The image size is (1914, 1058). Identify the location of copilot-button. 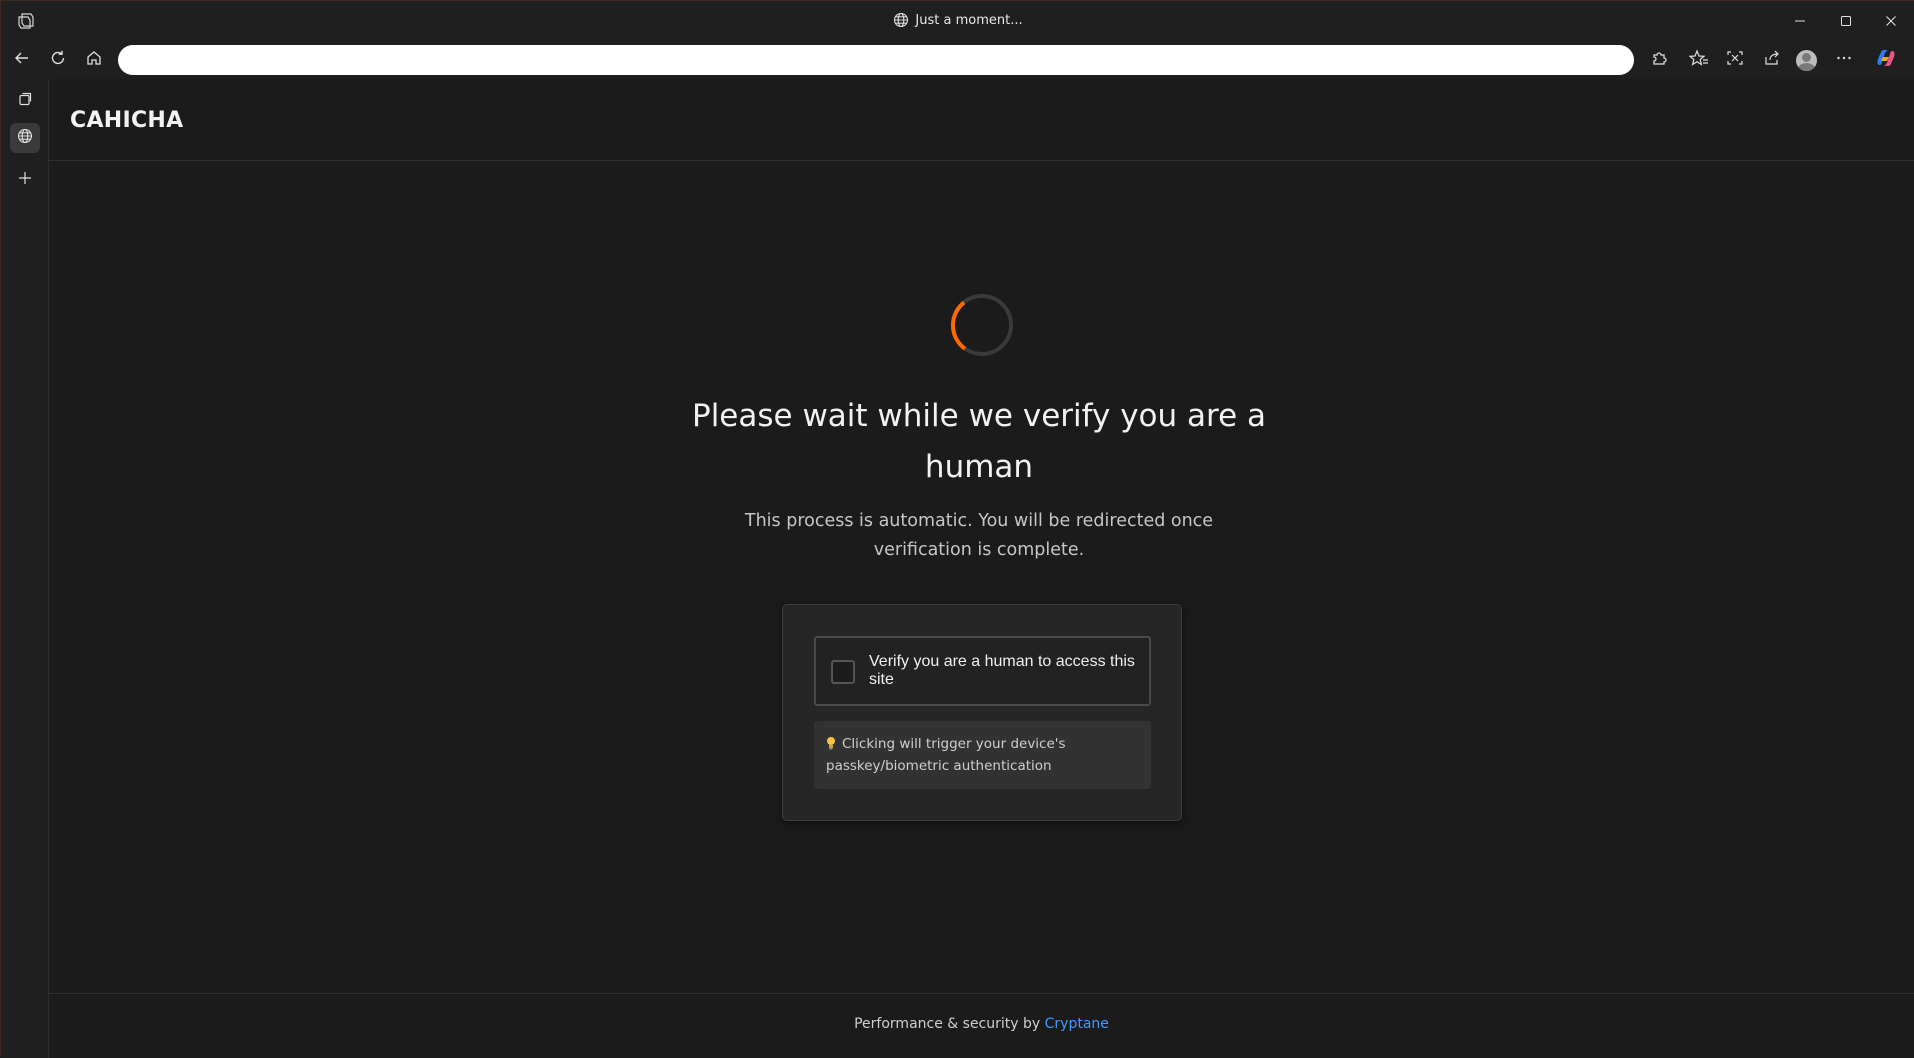
(1886, 60).